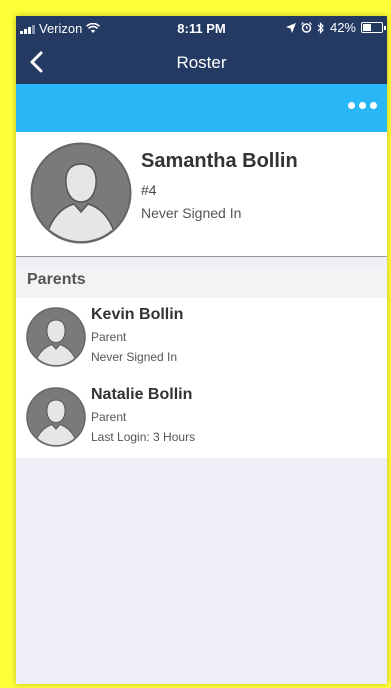  I want to click on parents-section-header: Parents, so click(201, 282).